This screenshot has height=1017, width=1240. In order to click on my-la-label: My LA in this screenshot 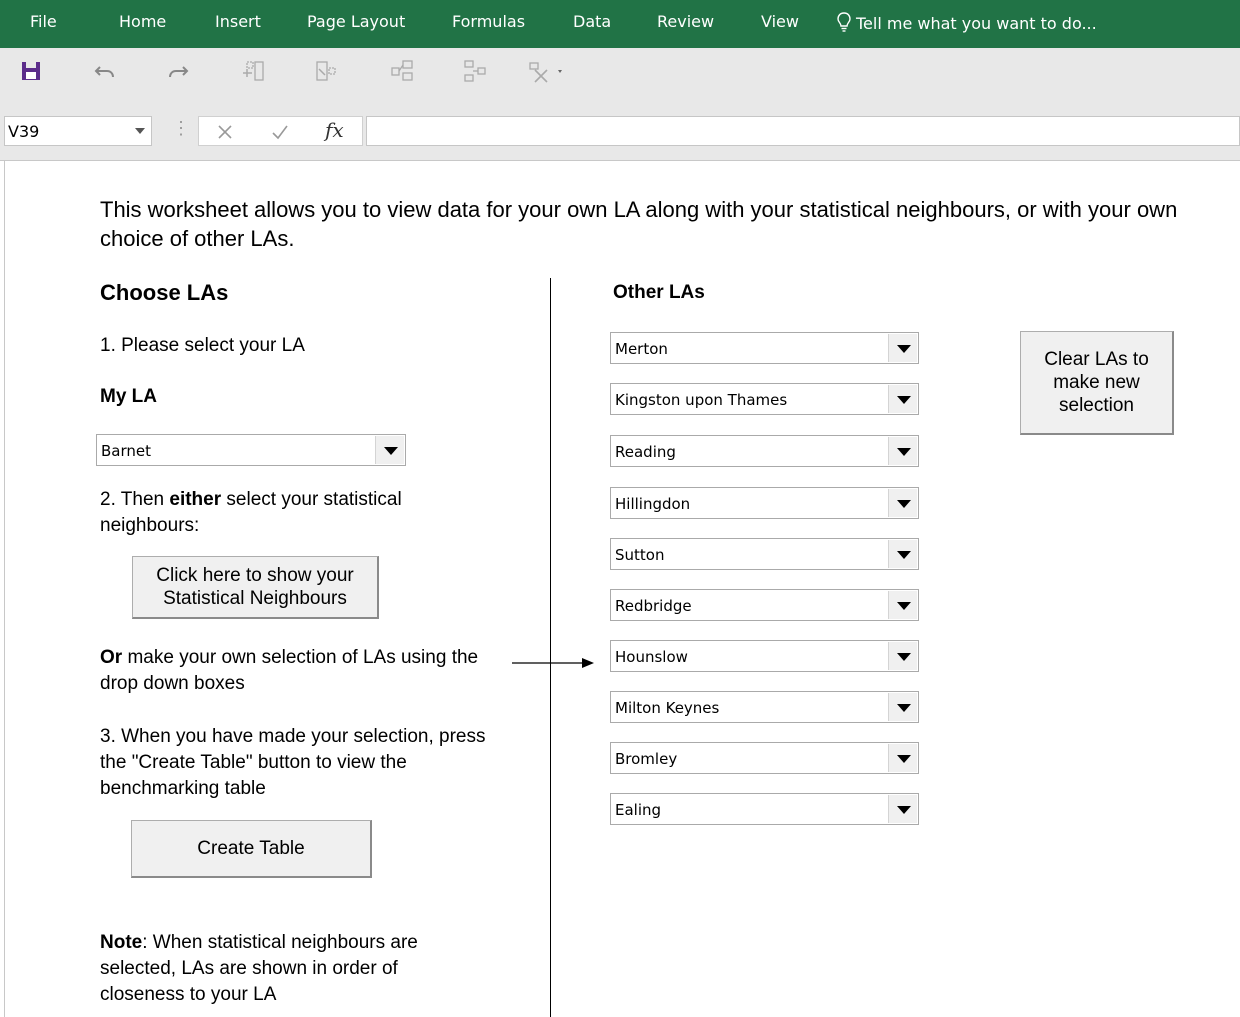, I will do `click(128, 396)`.